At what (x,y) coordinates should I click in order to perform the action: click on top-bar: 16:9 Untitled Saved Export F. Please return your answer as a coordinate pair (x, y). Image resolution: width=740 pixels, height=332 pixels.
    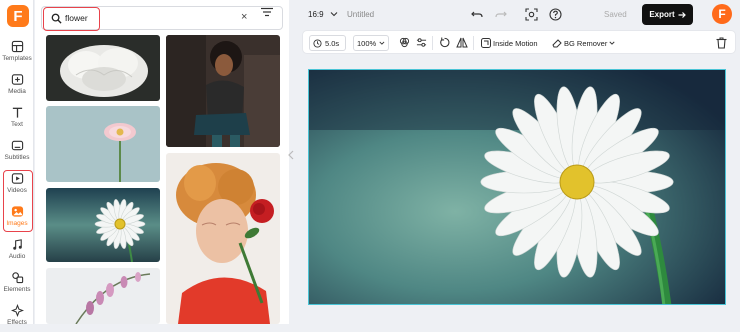
    Looking at the image, I should click on (518, 15).